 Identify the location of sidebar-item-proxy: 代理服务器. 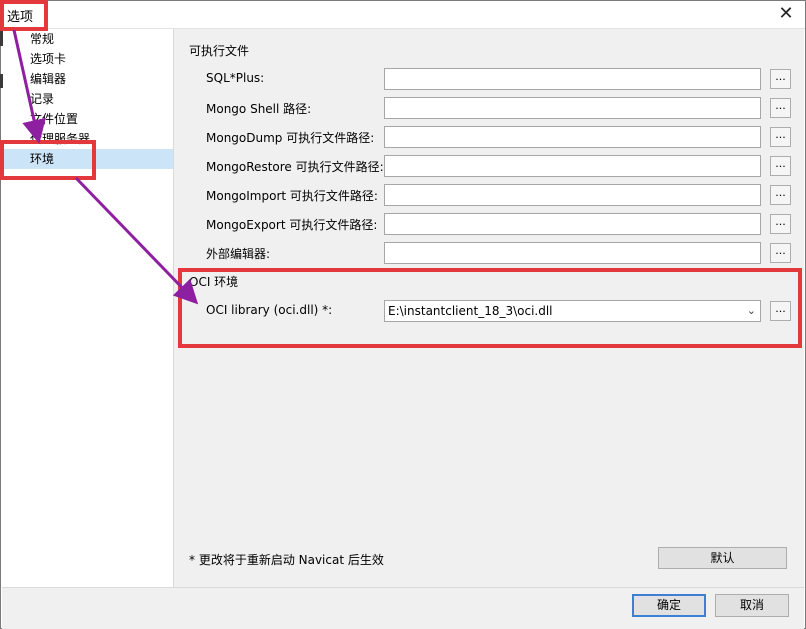
(87, 139).